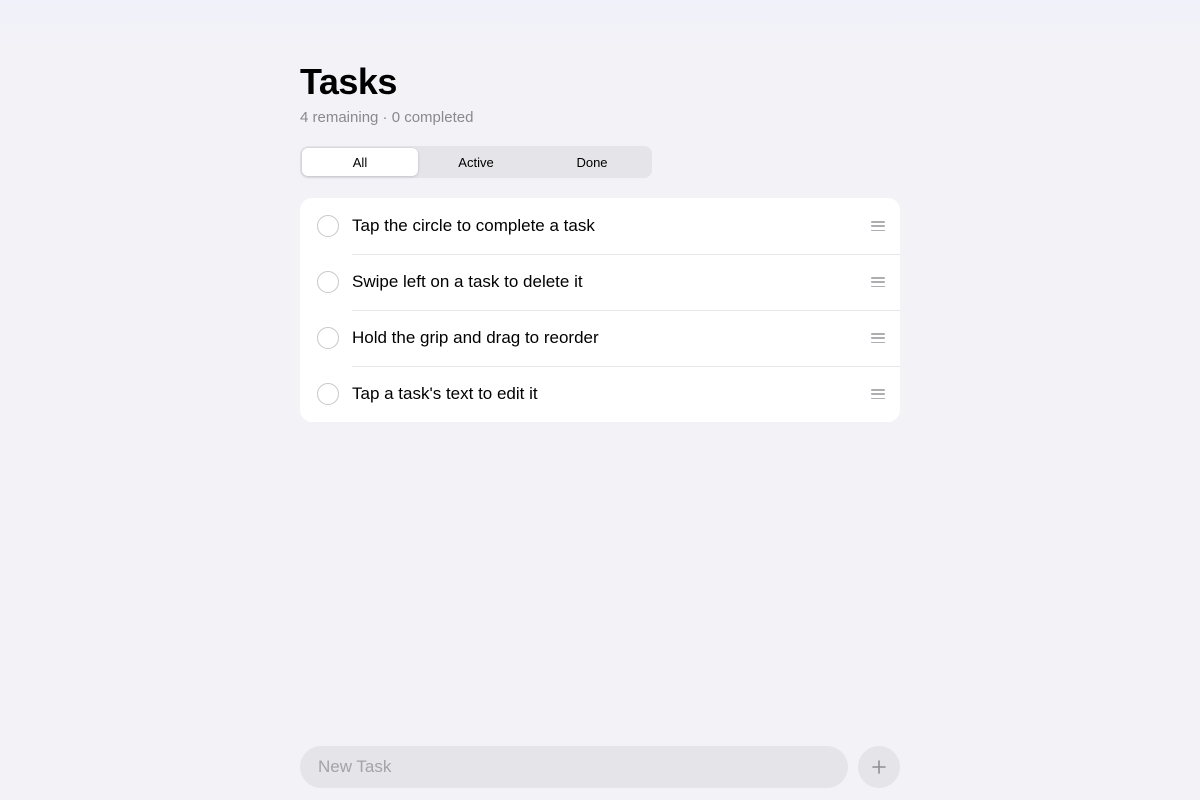  Describe the element at coordinates (387, 117) in the screenshot. I see `task-summary: 4 remaining · 0 completed` at that location.